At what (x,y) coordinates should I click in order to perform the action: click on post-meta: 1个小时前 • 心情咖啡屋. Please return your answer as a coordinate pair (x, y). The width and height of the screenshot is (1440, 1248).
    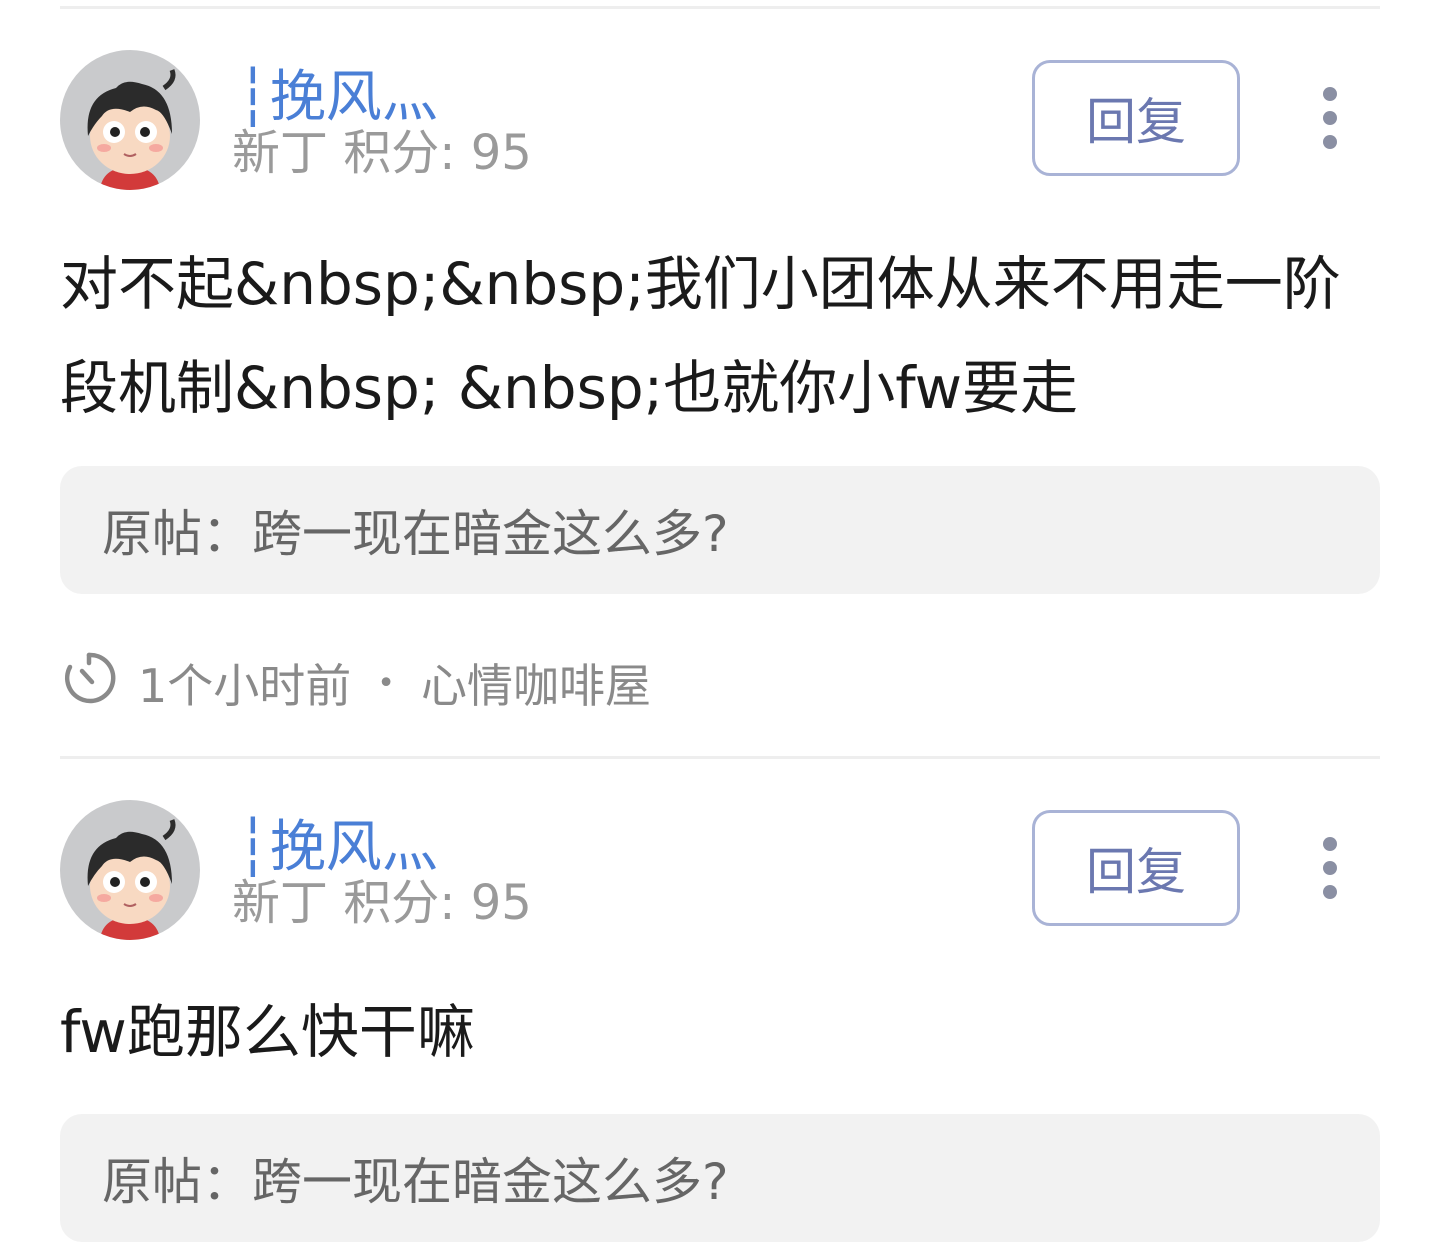
    Looking at the image, I should click on (356, 683).